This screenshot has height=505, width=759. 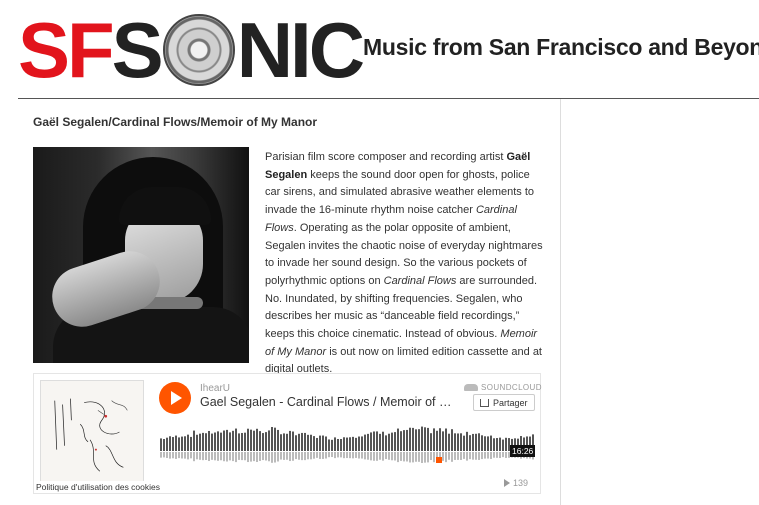 I want to click on comment-marker-icon, so click(x=439, y=460).